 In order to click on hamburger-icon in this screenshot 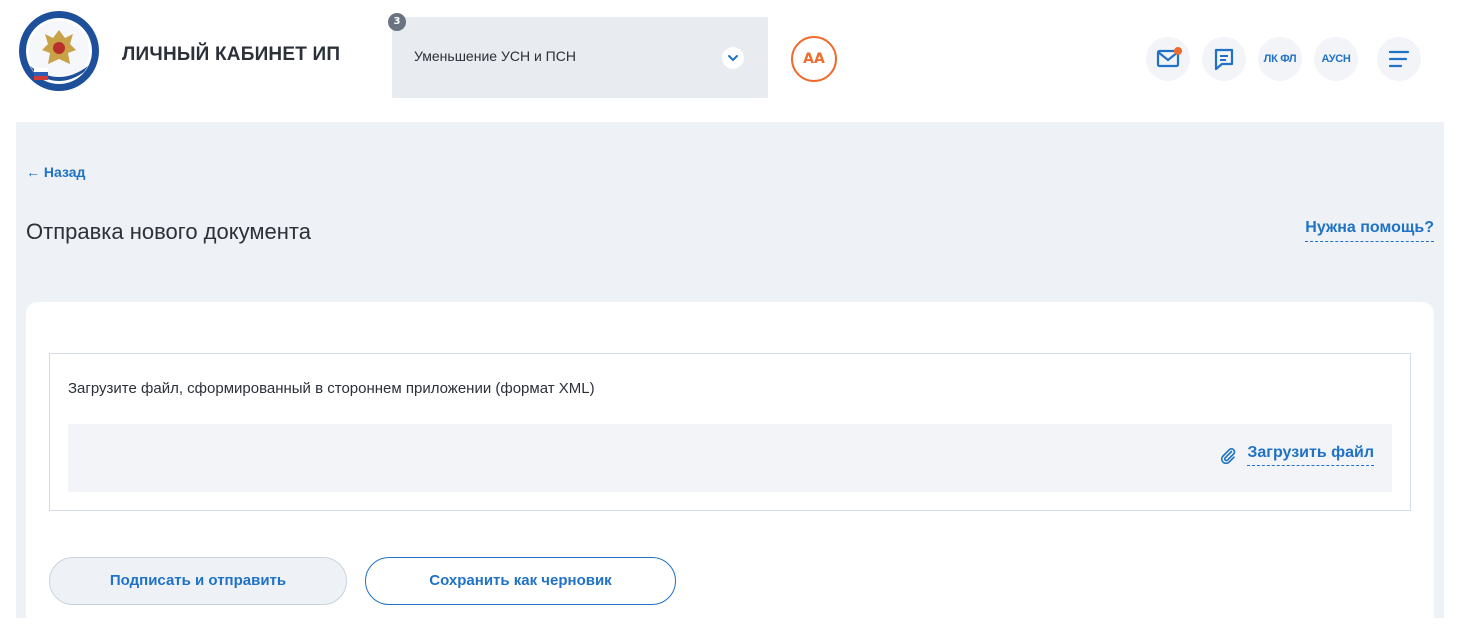, I will do `click(1399, 59)`.